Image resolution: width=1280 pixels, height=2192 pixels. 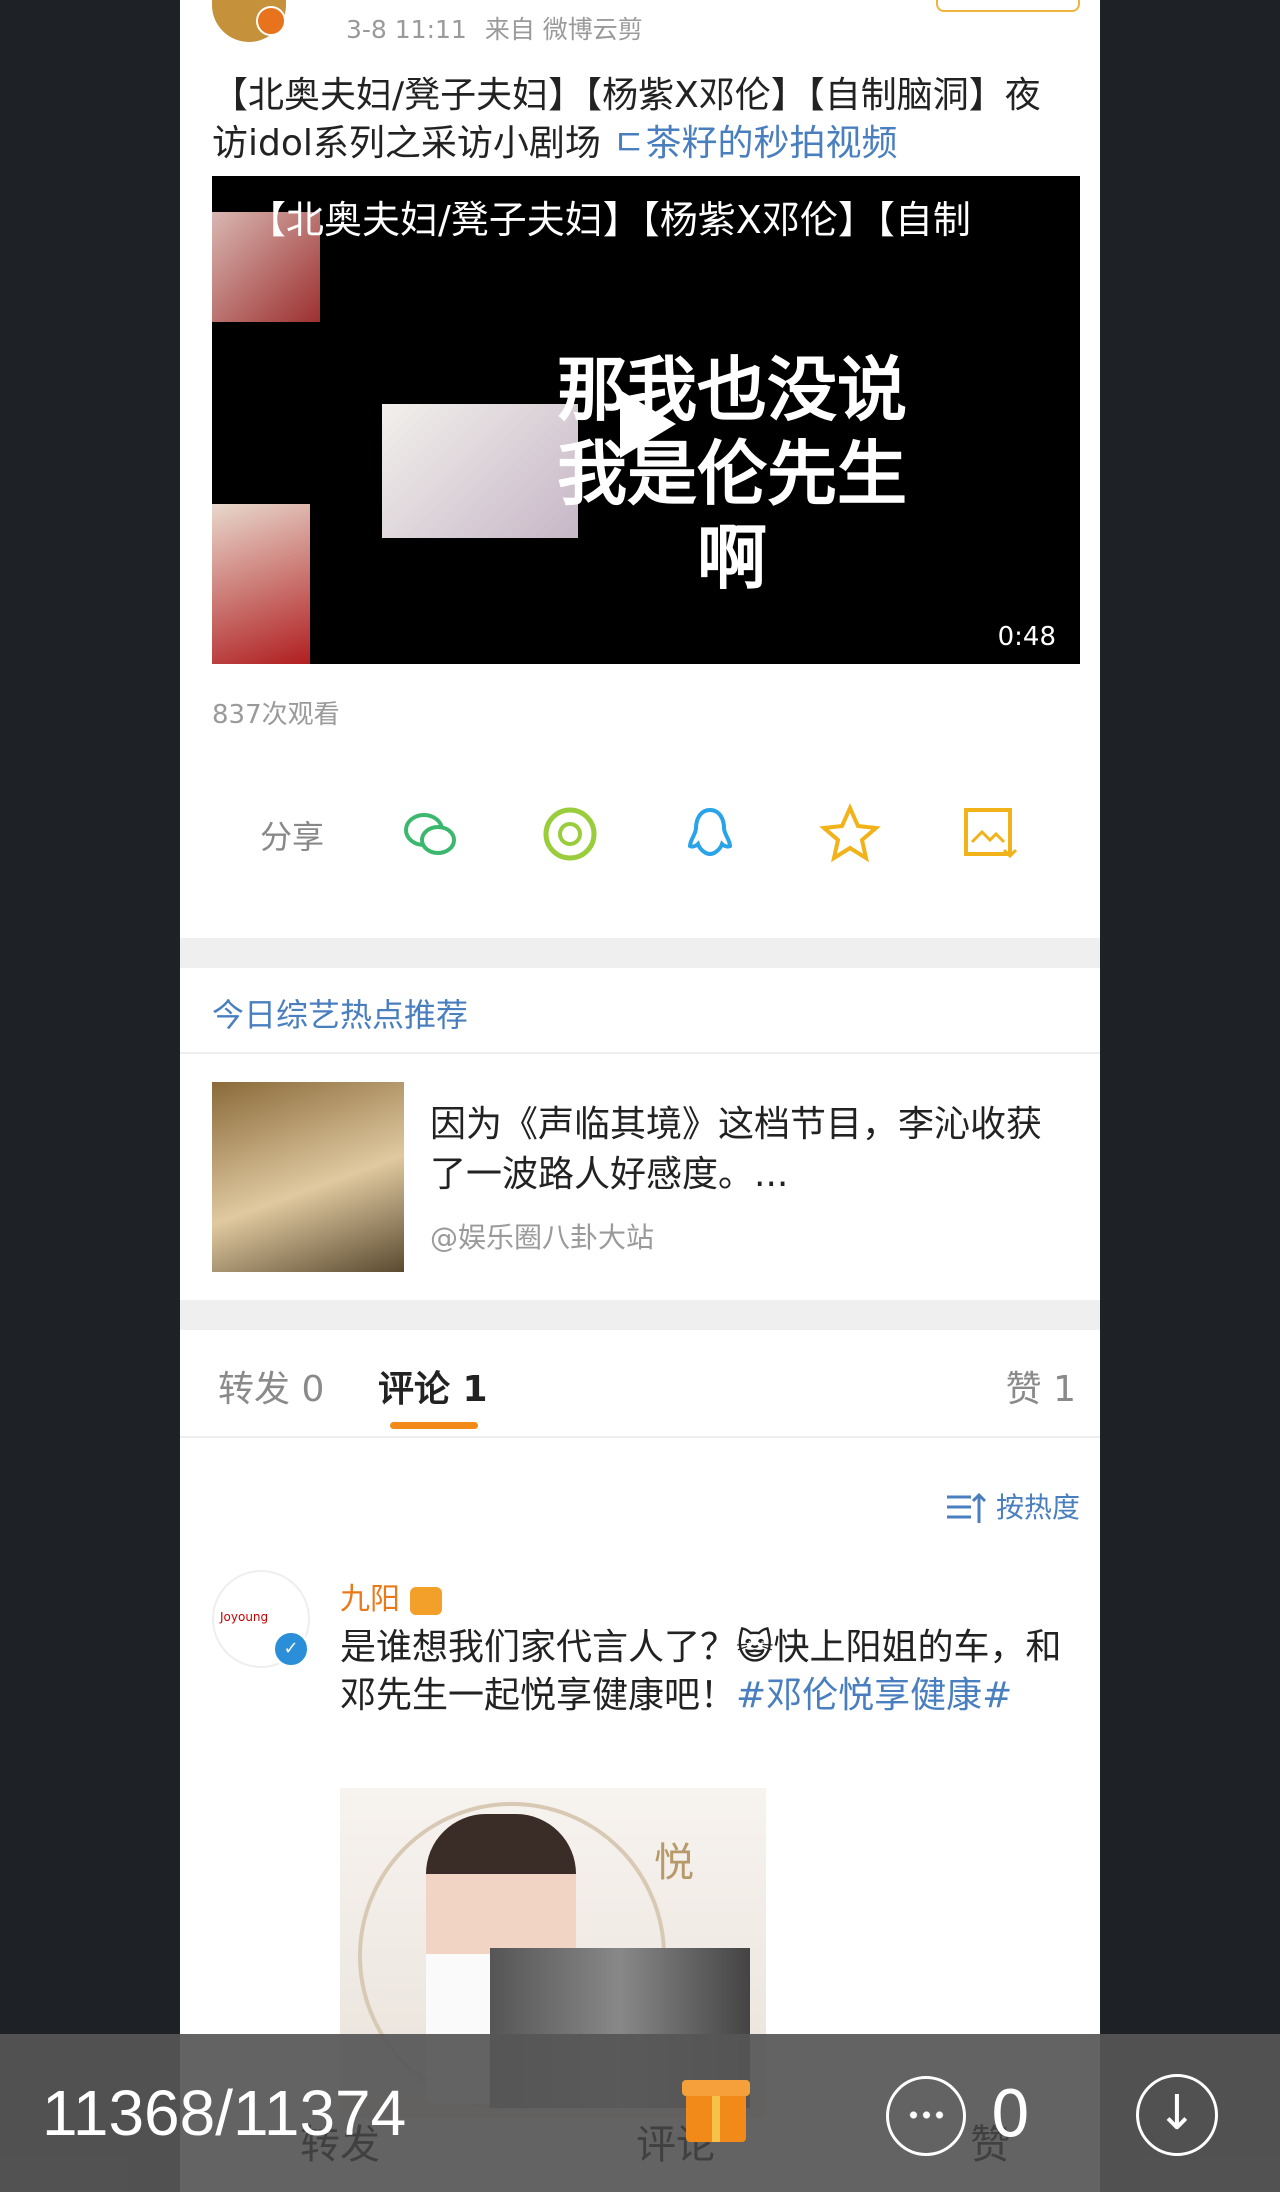 What do you see at coordinates (1008, 6) in the screenshot?
I see `follow-button` at bounding box center [1008, 6].